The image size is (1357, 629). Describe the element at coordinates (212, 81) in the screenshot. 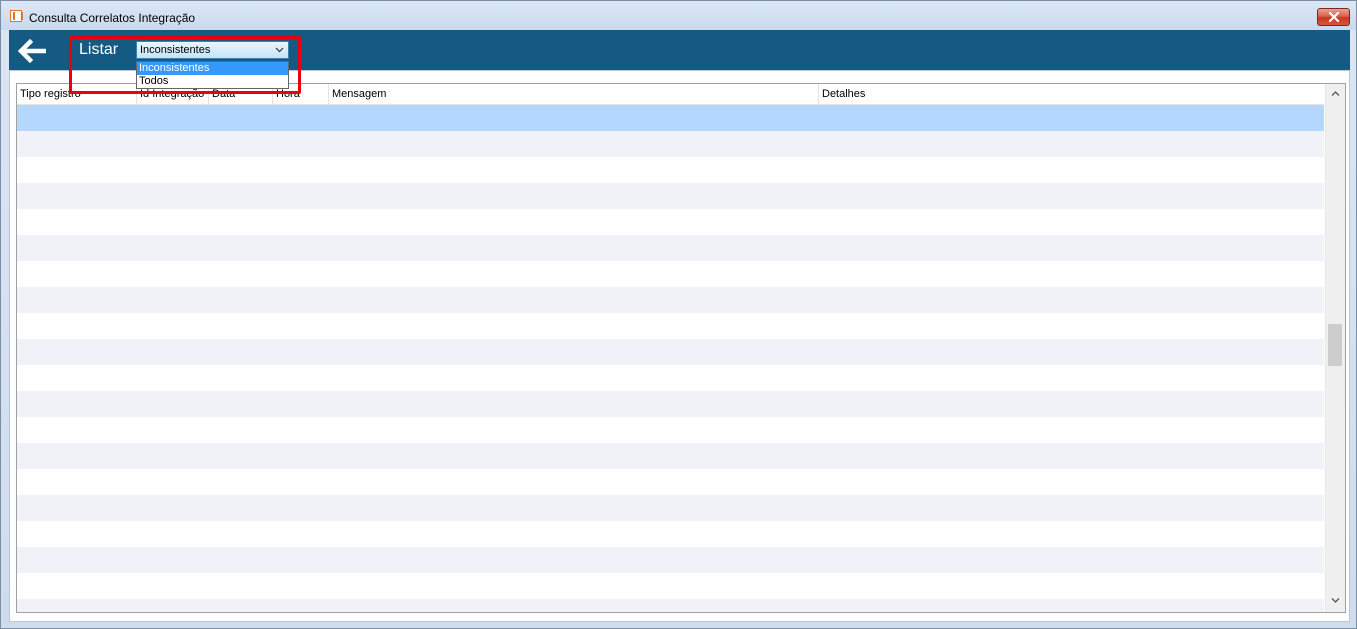

I see `filter-option-todos: Todos` at that location.